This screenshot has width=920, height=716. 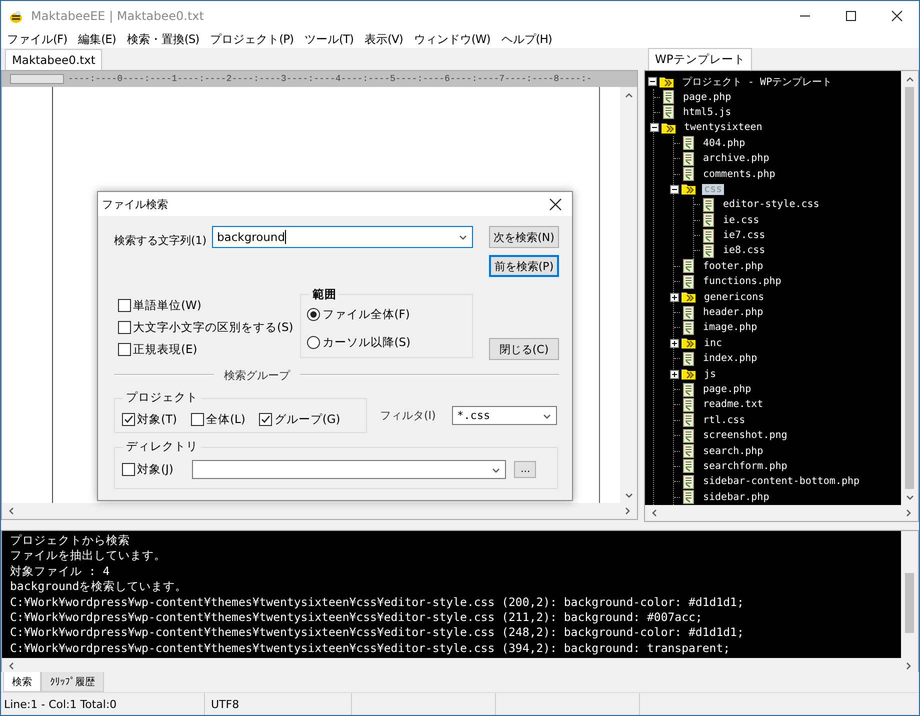 I want to click on checkbox-label: 正規表現(E), so click(x=165, y=349).